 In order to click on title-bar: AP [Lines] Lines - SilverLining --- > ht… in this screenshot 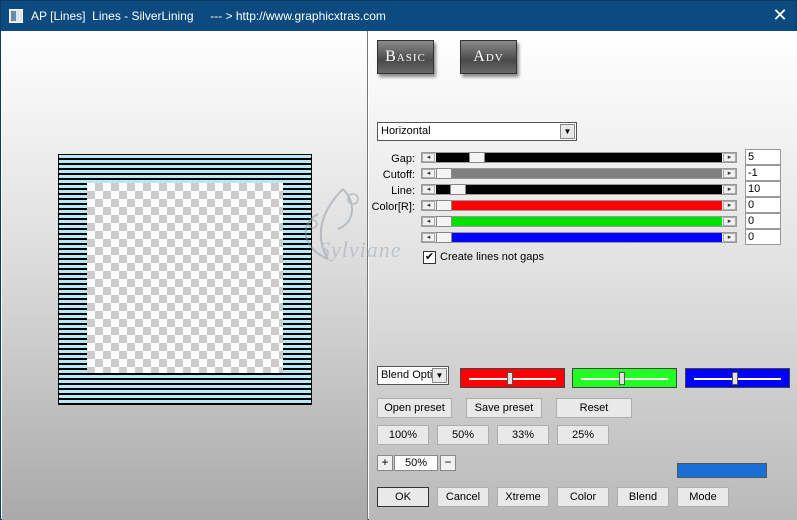, I will do `click(398, 16)`.